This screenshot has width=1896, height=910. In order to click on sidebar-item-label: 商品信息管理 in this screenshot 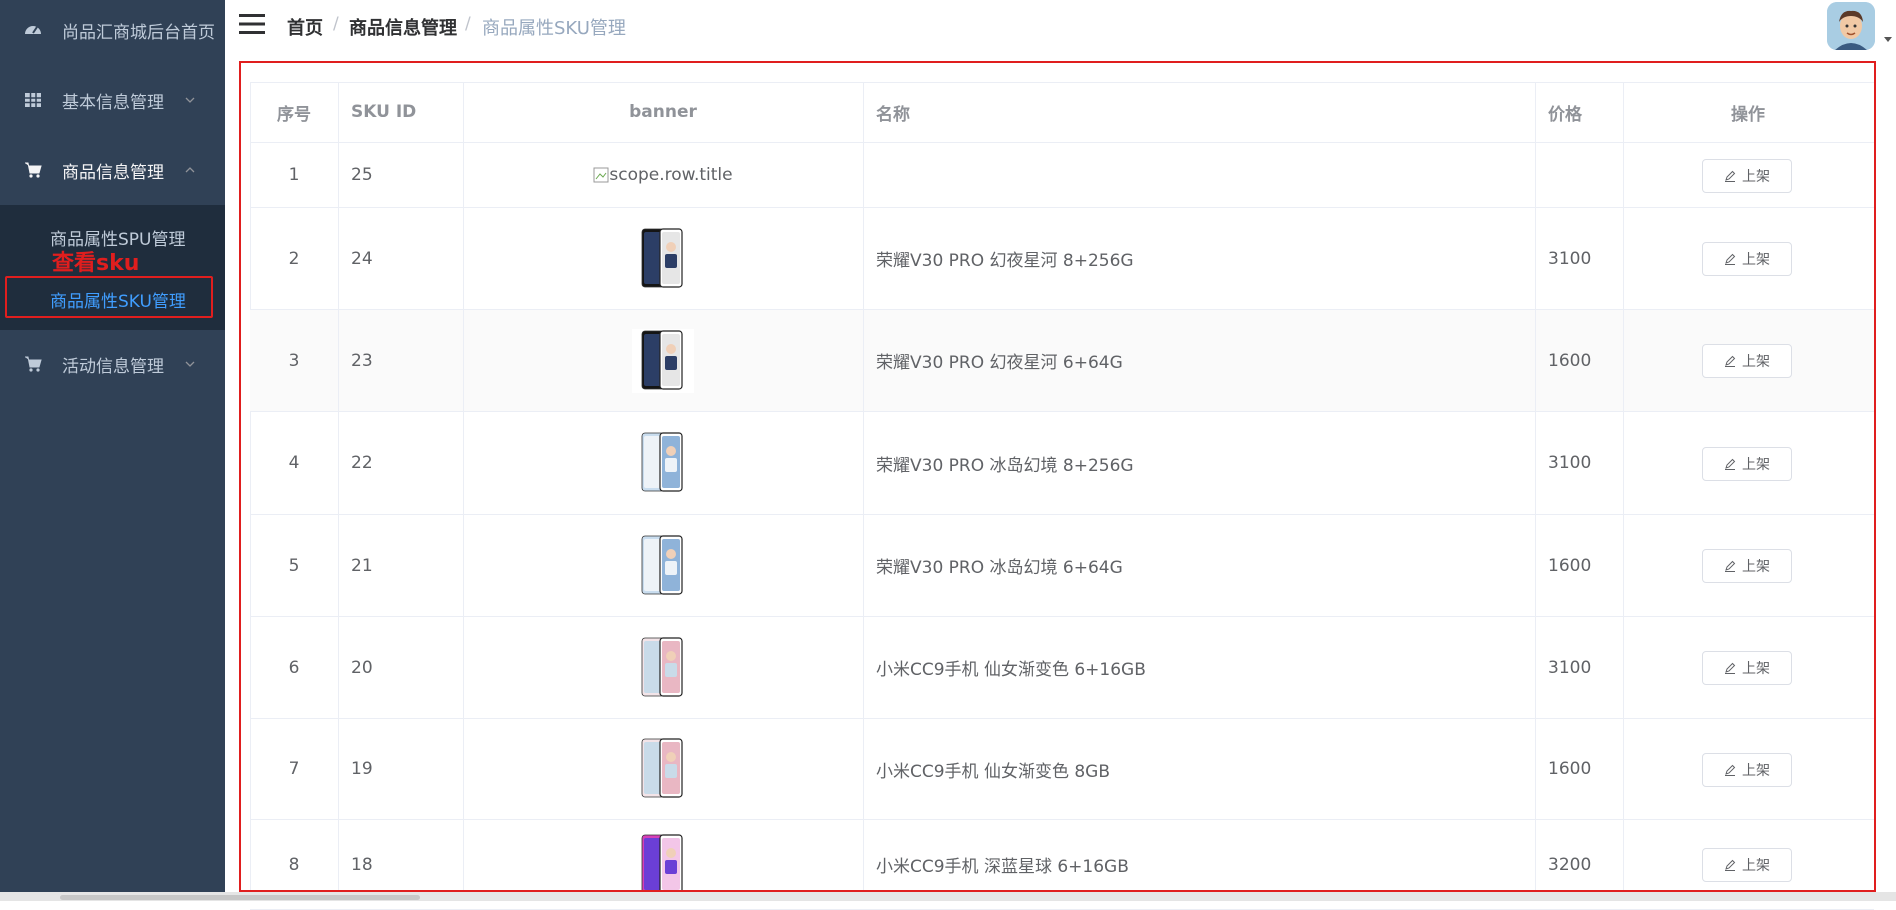, I will do `click(113, 172)`.